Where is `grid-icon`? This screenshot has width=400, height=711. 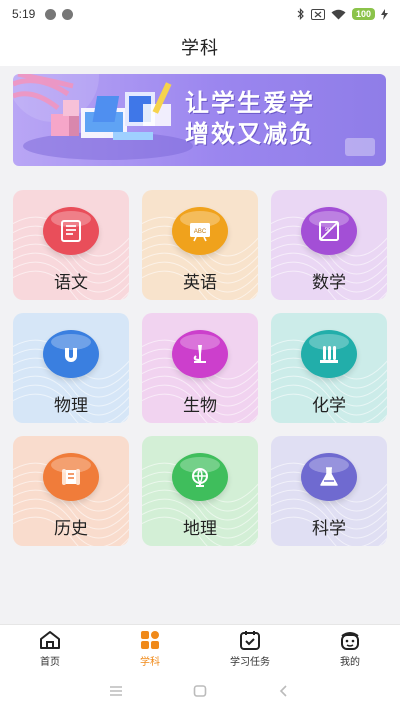 grid-icon is located at coordinates (150, 640).